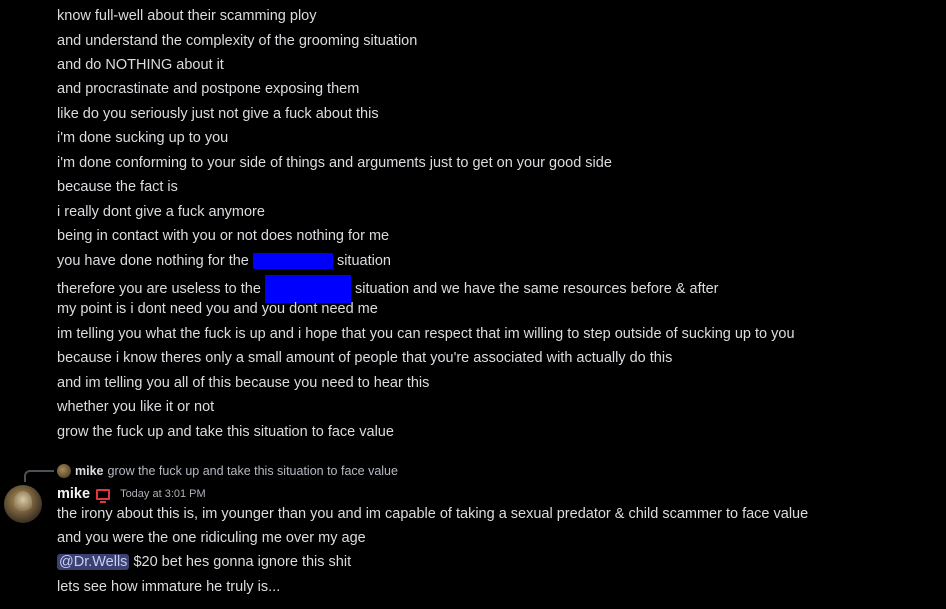  What do you see at coordinates (89, 471) in the screenshot?
I see `reply-author: mike` at bounding box center [89, 471].